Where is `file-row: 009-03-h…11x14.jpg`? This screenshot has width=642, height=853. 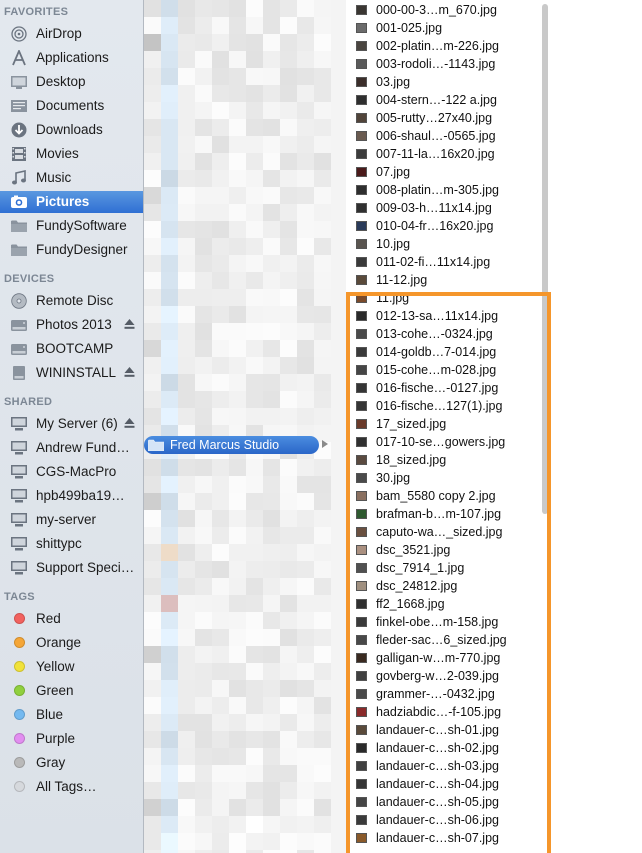
file-row: 009-03-h…11x14.jpg is located at coordinates (444, 208).